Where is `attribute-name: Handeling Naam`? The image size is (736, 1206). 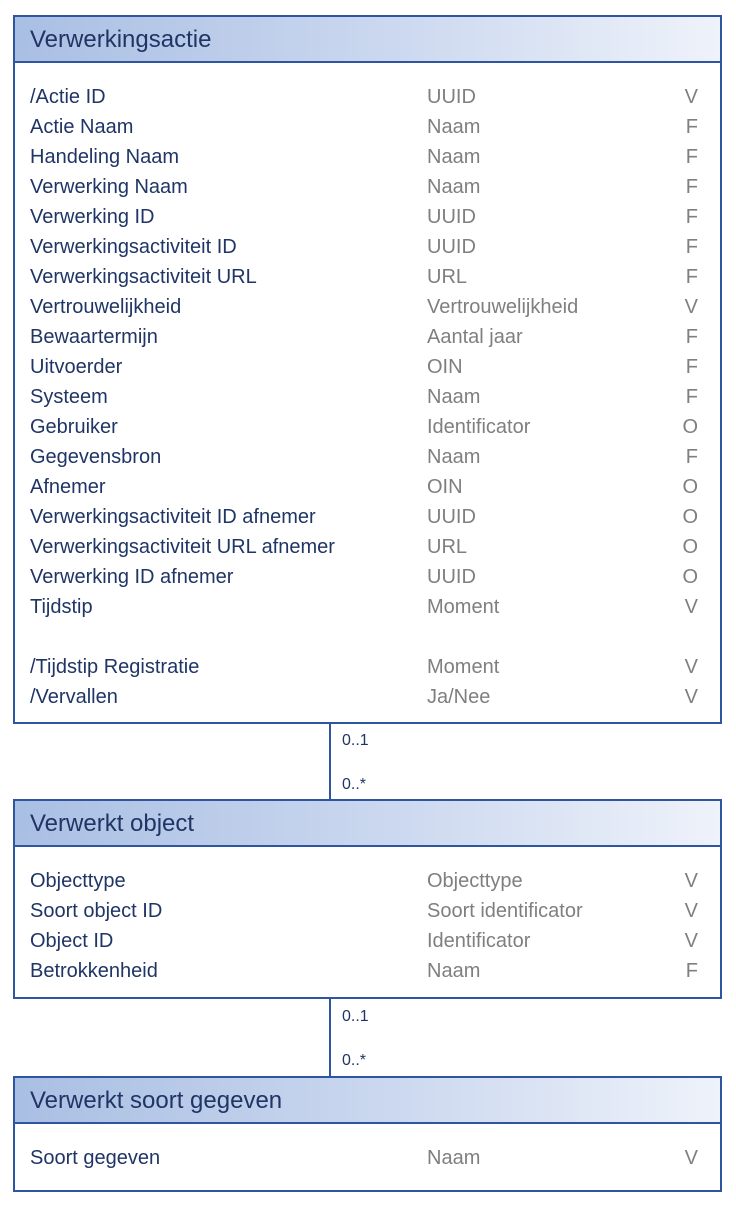
attribute-name: Handeling Naam is located at coordinates (104, 157).